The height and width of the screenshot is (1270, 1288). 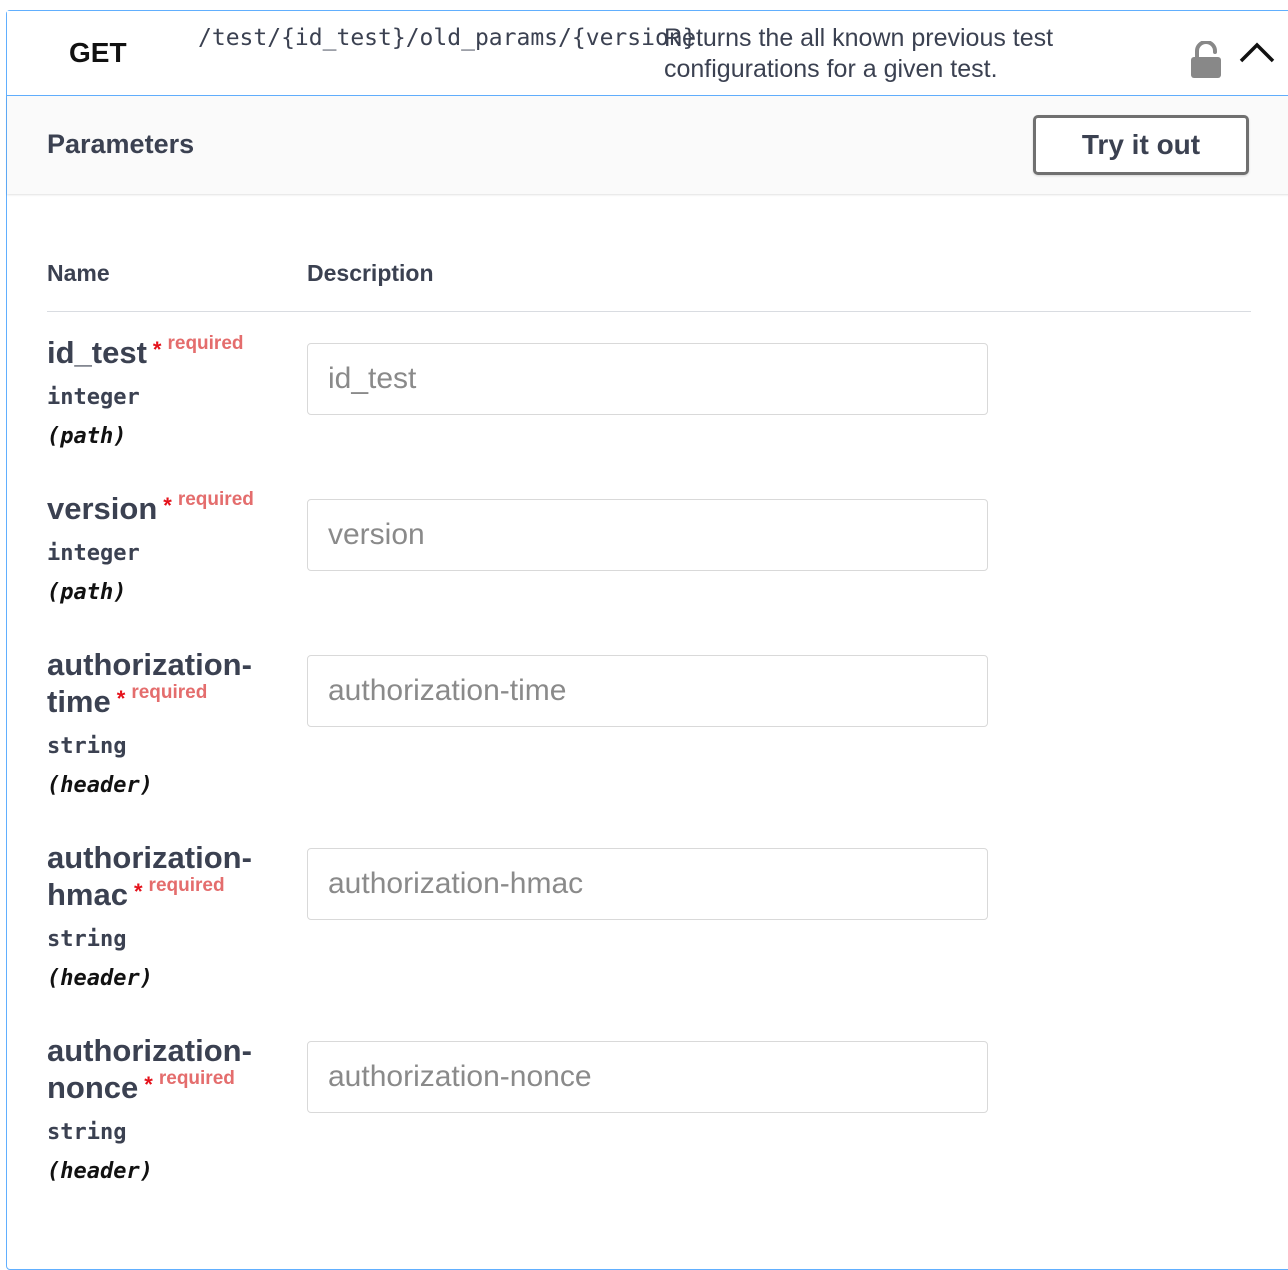 I want to click on authorization-hmac-input, so click(x=647, y=884).